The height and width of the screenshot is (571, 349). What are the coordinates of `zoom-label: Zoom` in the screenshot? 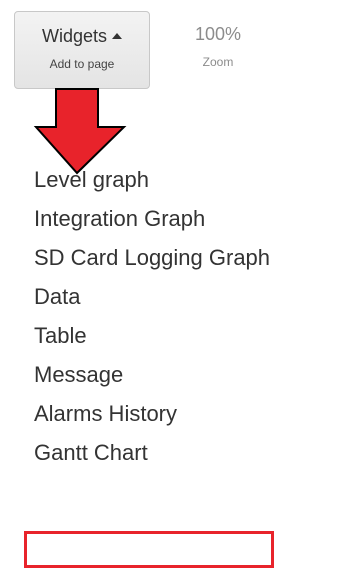 It's located at (218, 62).